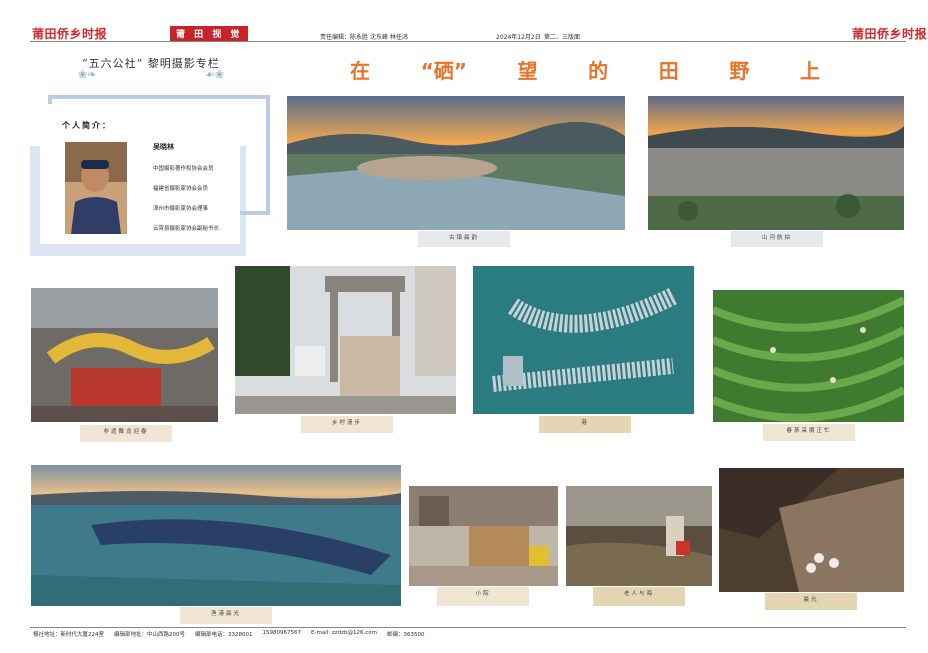 Image resolution: width=928 pixels, height=653 pixels. Describe the element at coordinates (124, 355) in the screenshot. I see `photo-dragon-dance` at that location.